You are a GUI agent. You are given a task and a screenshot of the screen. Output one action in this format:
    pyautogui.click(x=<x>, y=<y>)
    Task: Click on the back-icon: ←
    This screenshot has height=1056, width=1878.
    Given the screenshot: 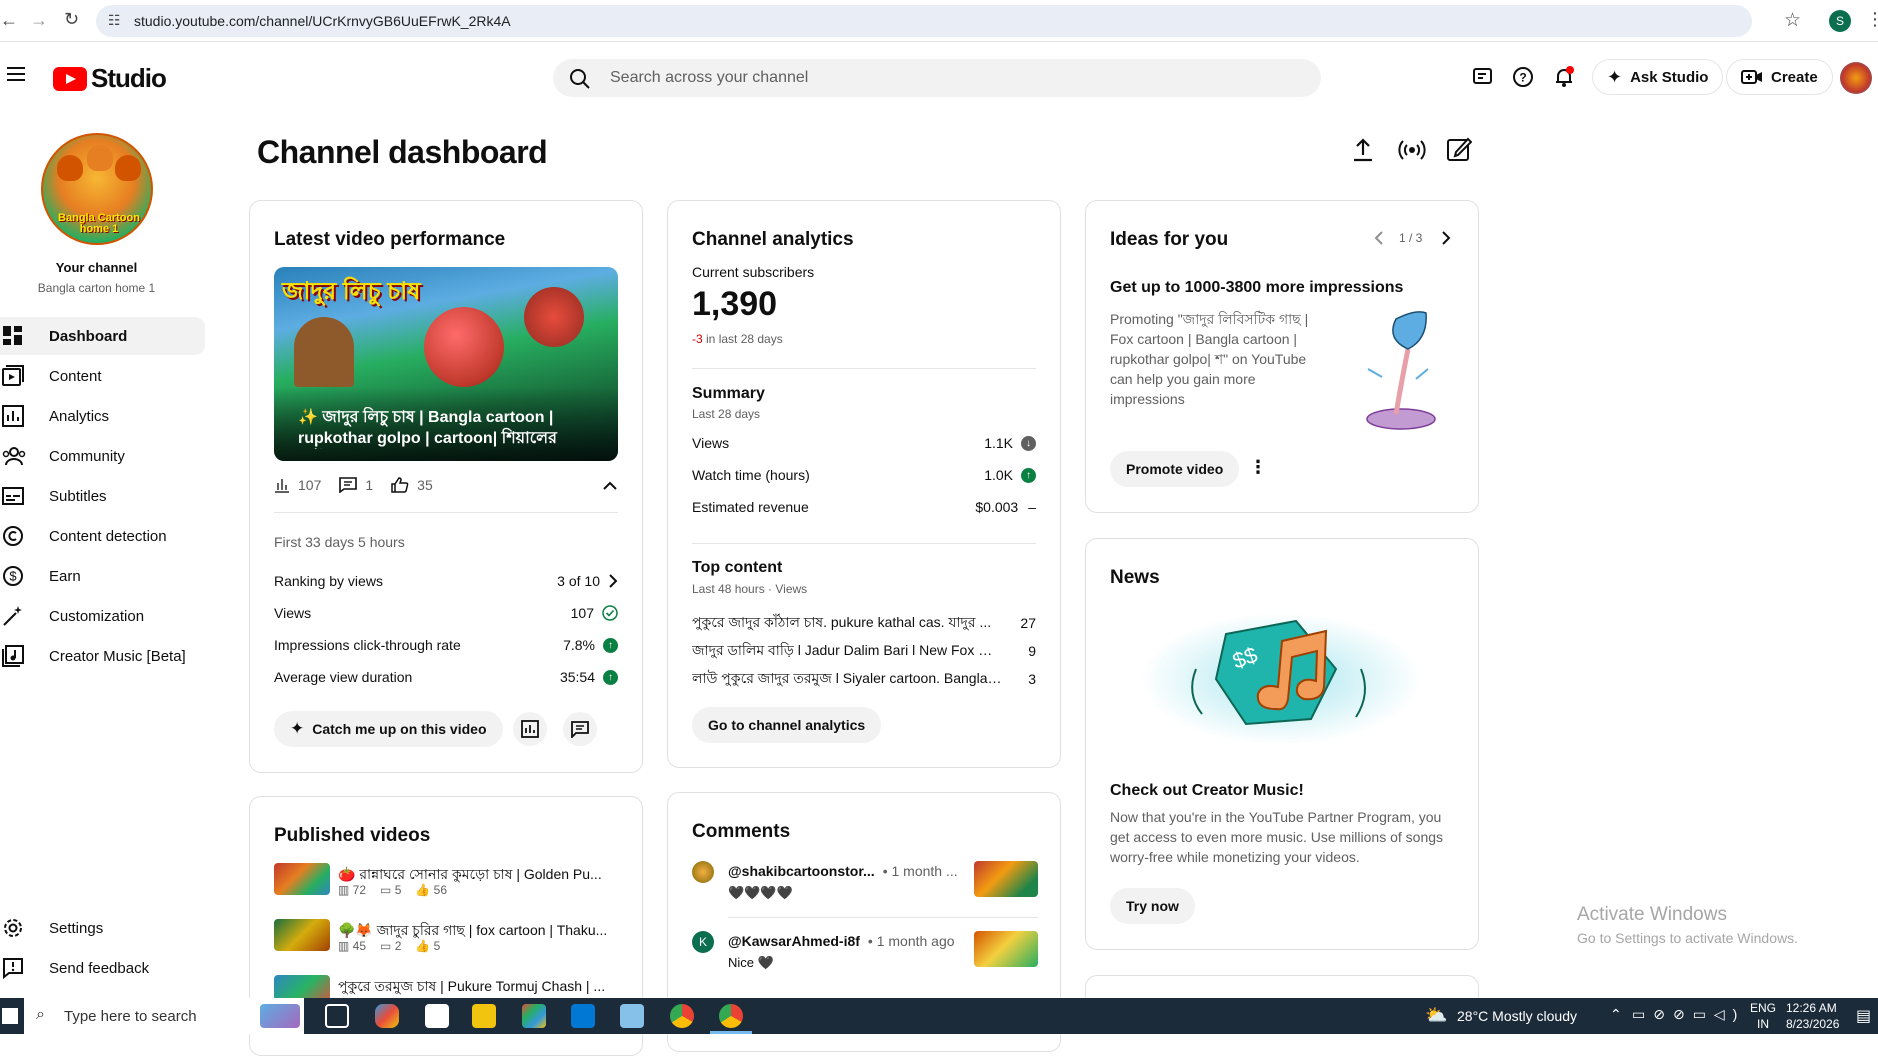 What is the action you would take?
    pyautogui.click(x=9, y=20)
    